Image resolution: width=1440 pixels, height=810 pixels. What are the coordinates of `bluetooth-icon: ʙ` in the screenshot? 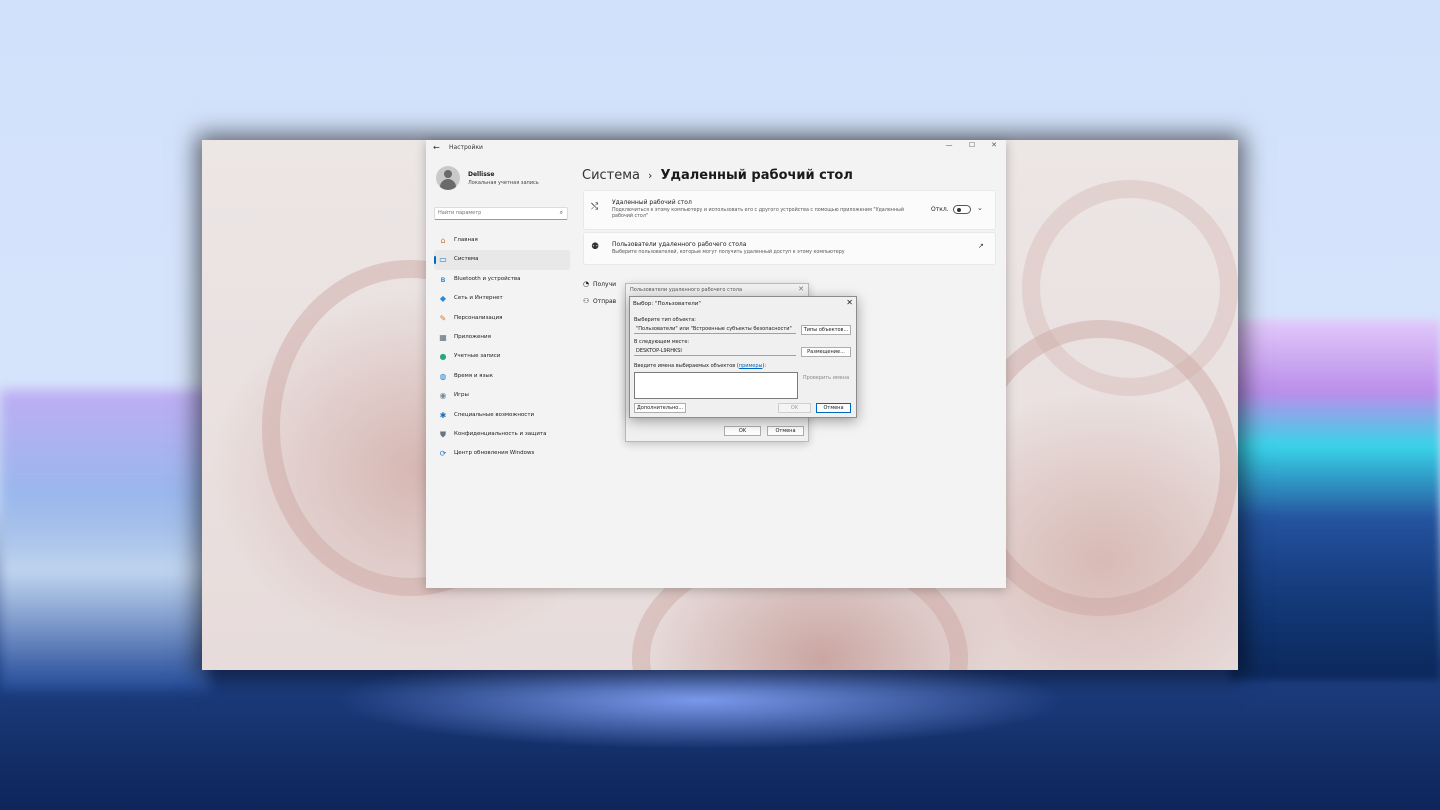 It's located at (443, 279).